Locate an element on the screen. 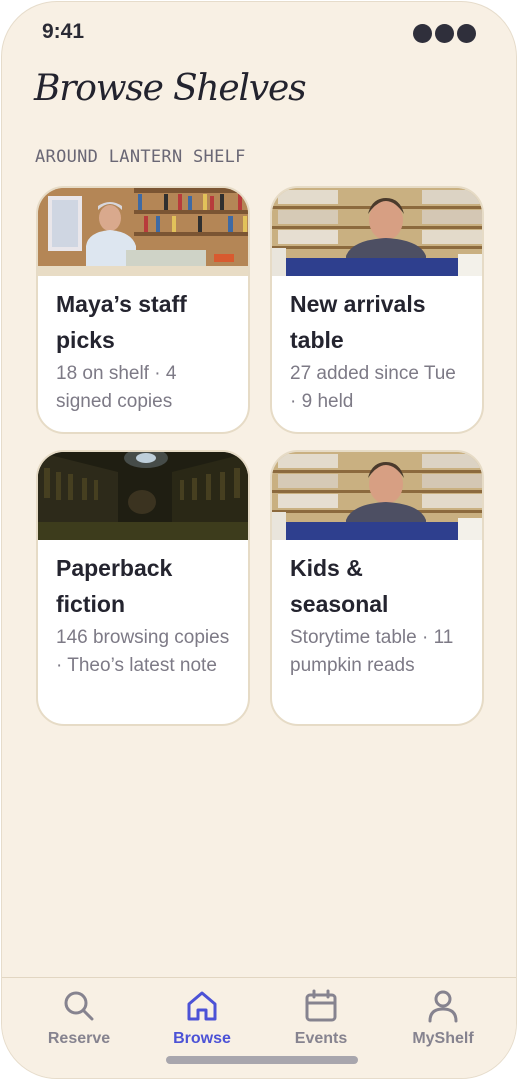 Image resolution: width=520 pixels, height=1082 pixels. person-icon is located at coordinates (443, 1006).